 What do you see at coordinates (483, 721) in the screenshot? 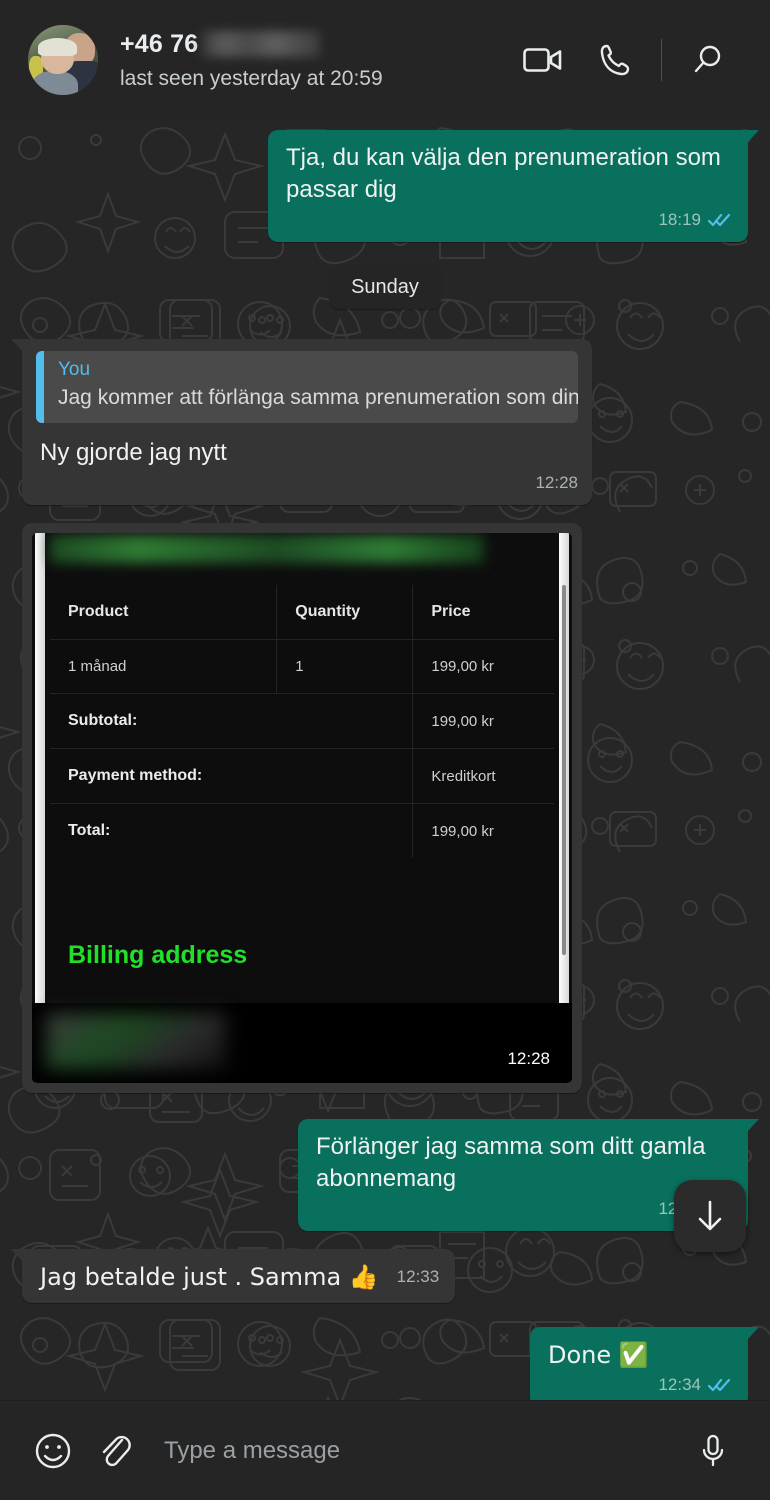
I see `receipt-subtotal-value: 199,00 kr` at bounding box center [483, 721].